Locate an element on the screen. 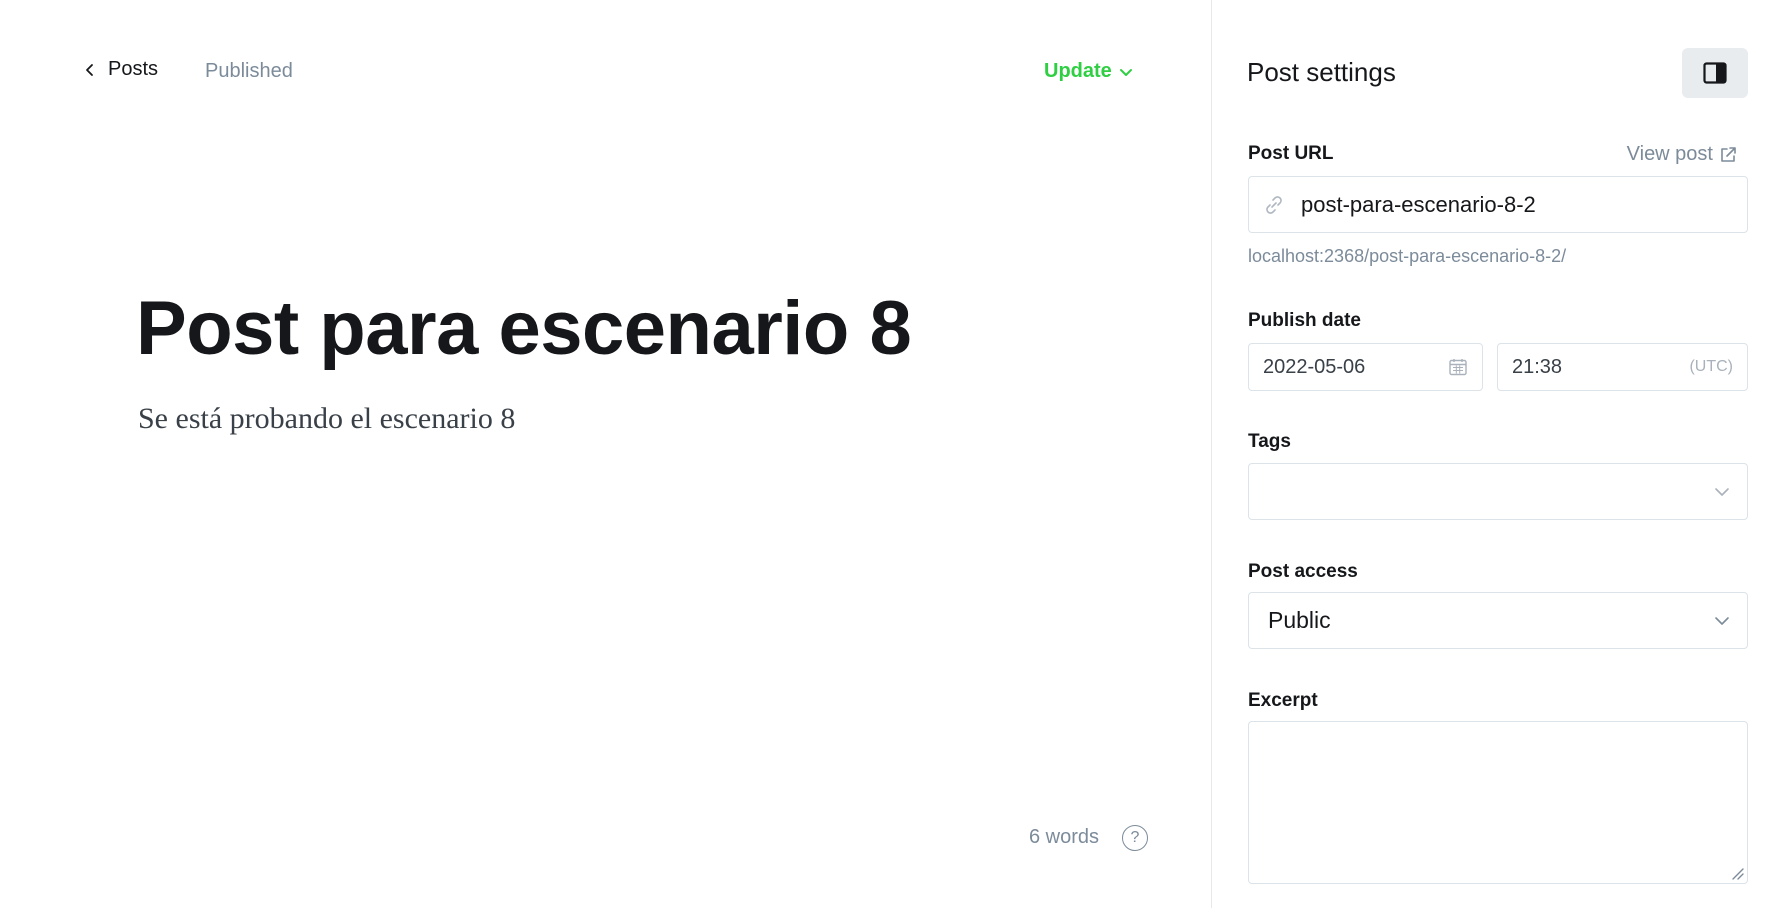 The image size is (1779, 908). tags-label: Tags is located at coordinates (1269, 441).